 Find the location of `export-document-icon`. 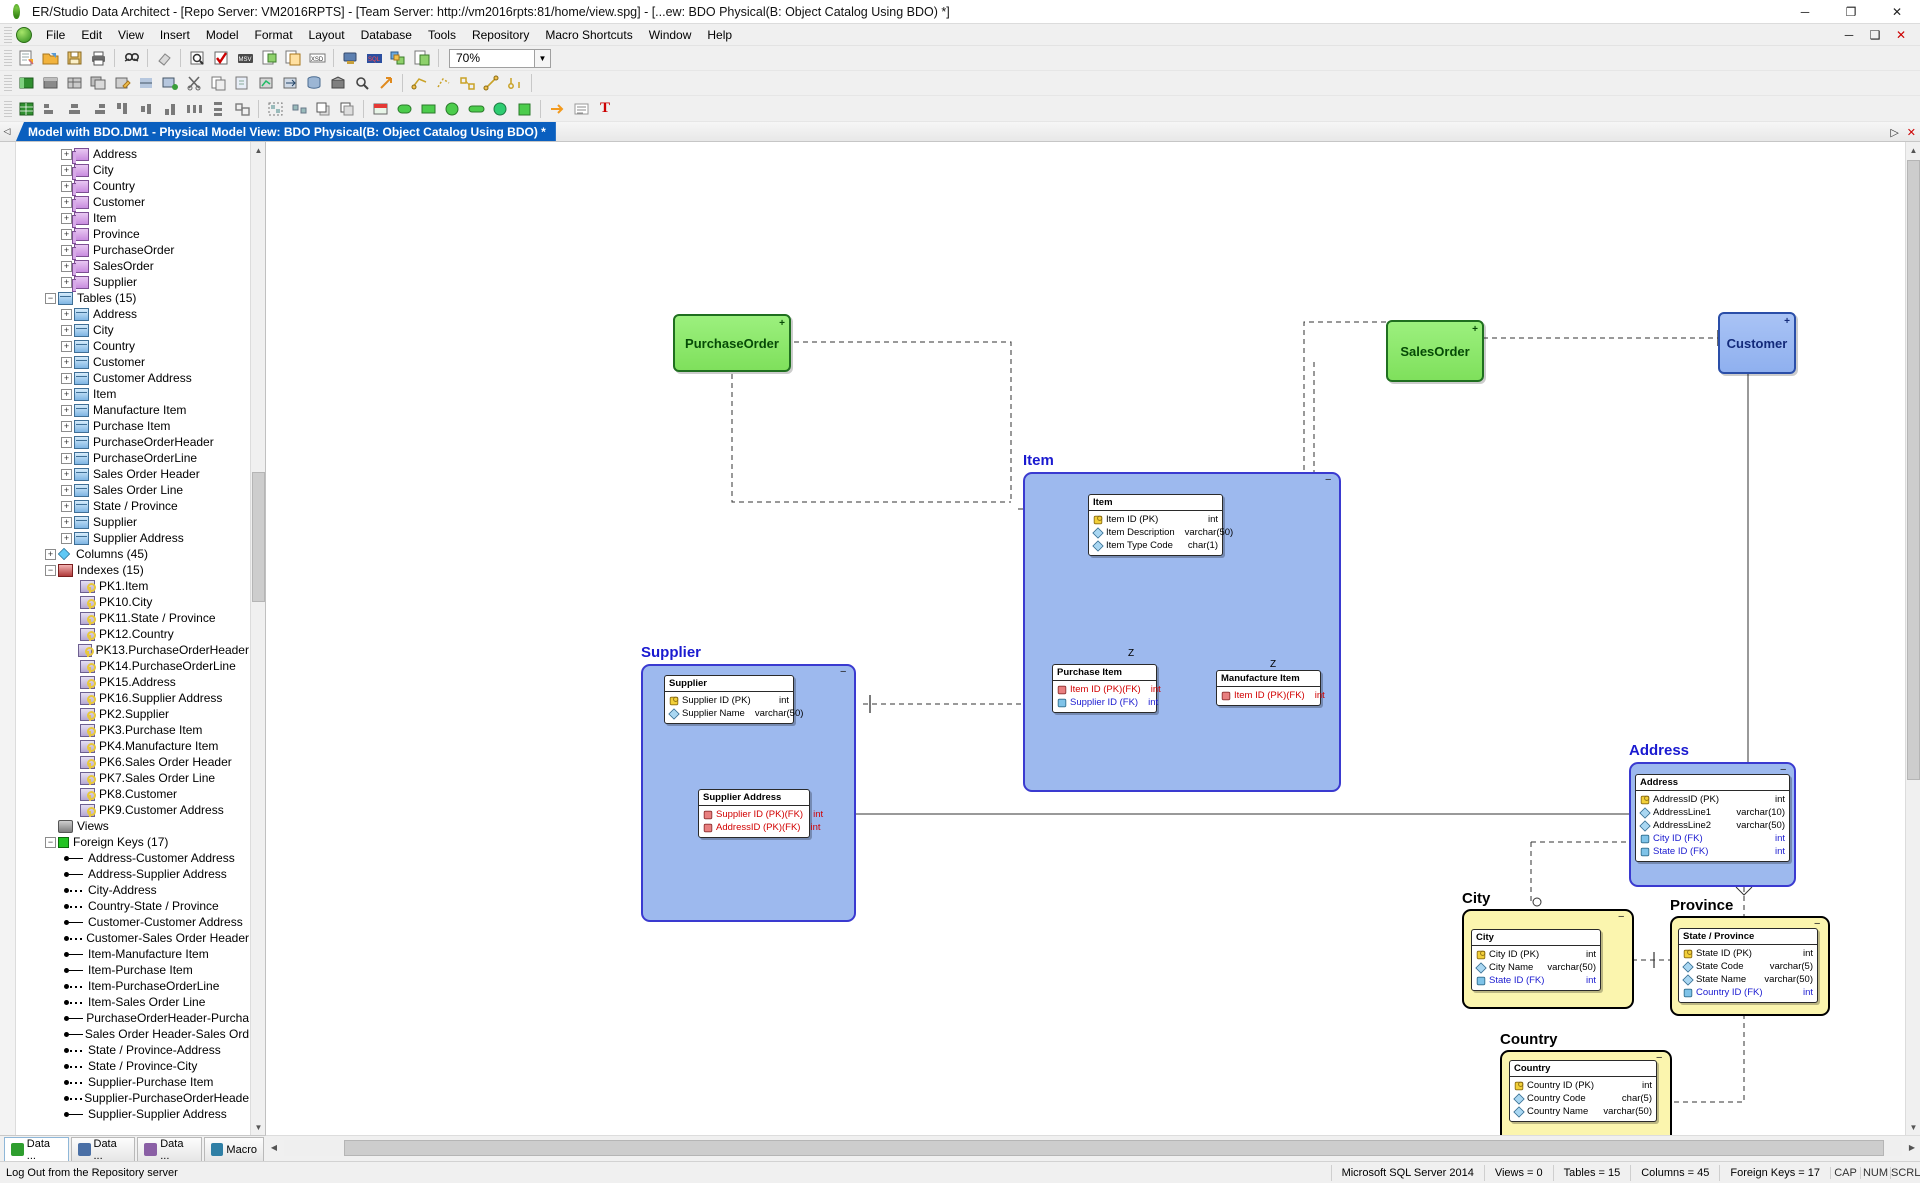

export-document-icon is located at coordinates (269, 58).